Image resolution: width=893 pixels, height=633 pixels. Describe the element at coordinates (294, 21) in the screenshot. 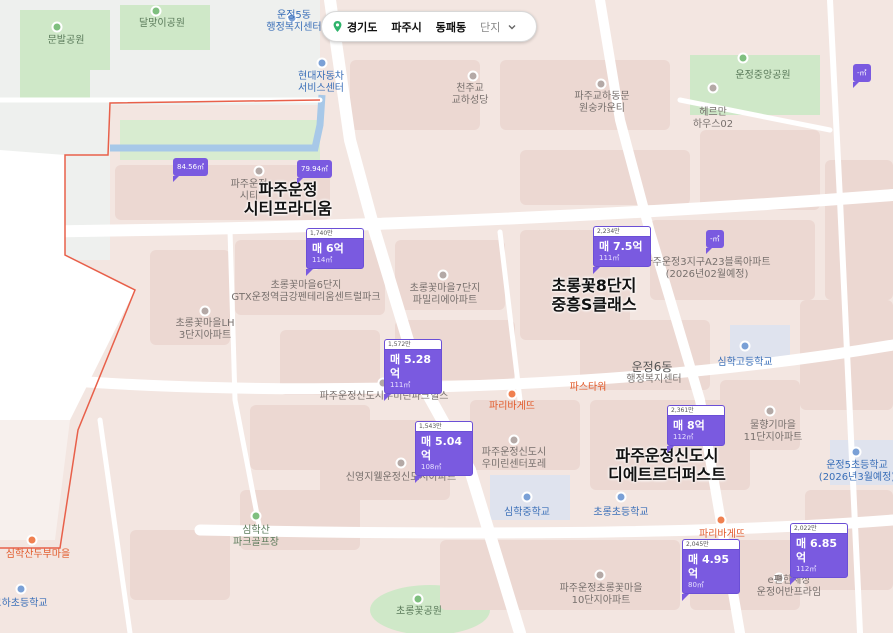

I see `poi-label: 운정5동 행정복지센터` at that location.